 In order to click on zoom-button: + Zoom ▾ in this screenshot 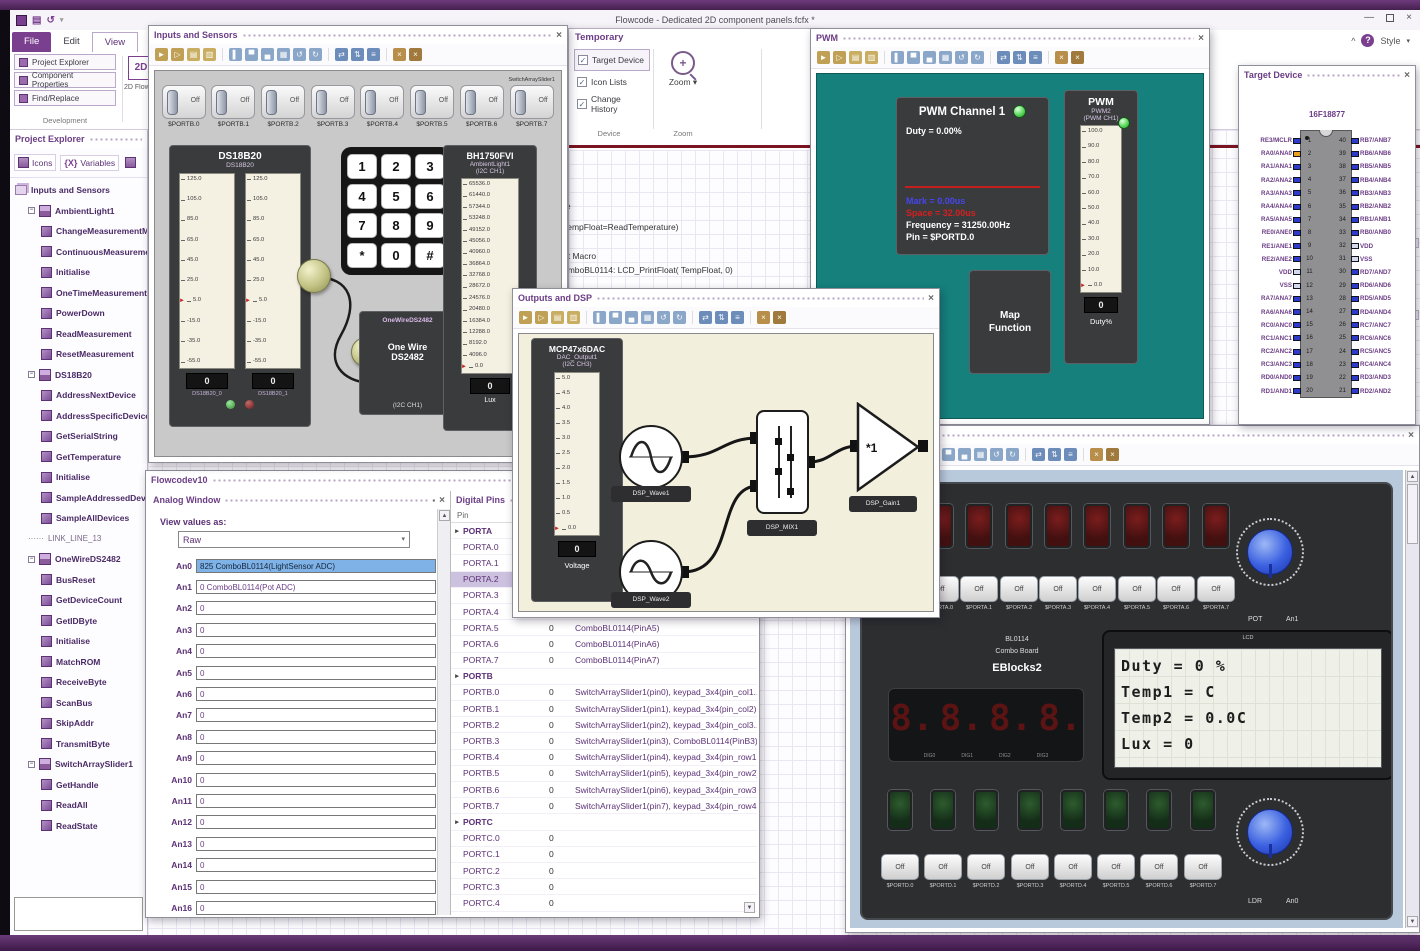, I will do `click(683, 69)`.